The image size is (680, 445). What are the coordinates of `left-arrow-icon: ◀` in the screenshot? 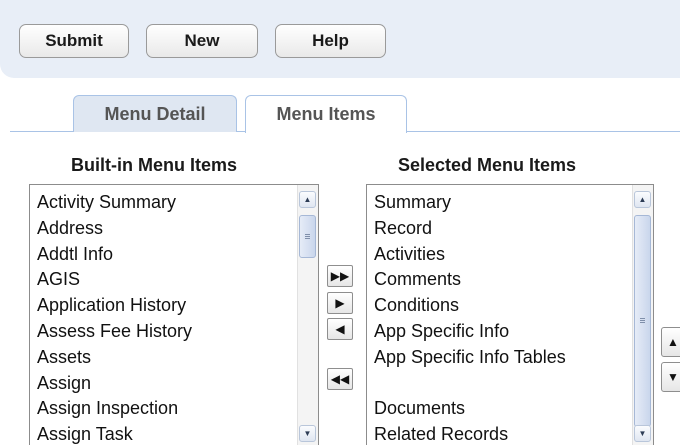 It's located at (340, 329).